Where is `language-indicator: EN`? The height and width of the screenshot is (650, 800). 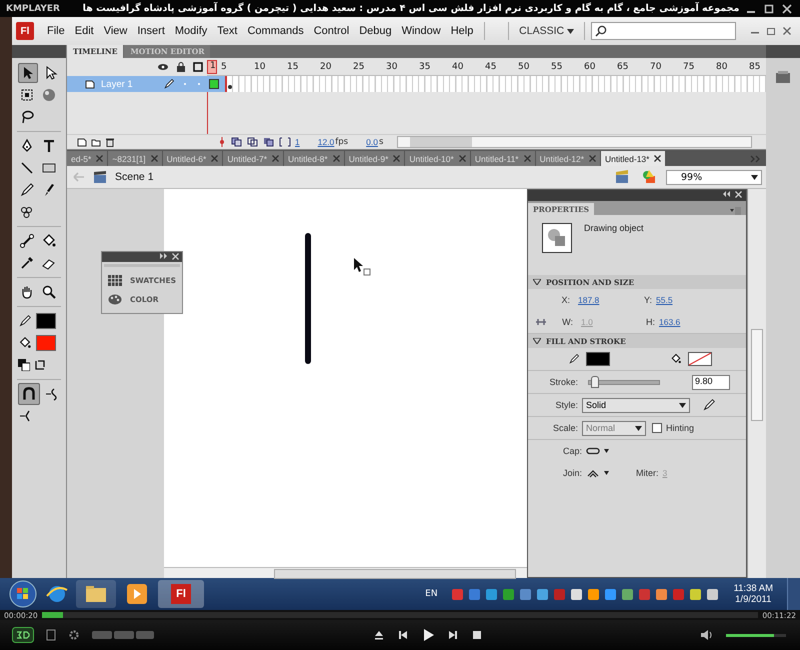 language-indicator: EN is located at coordinates (431, 594).